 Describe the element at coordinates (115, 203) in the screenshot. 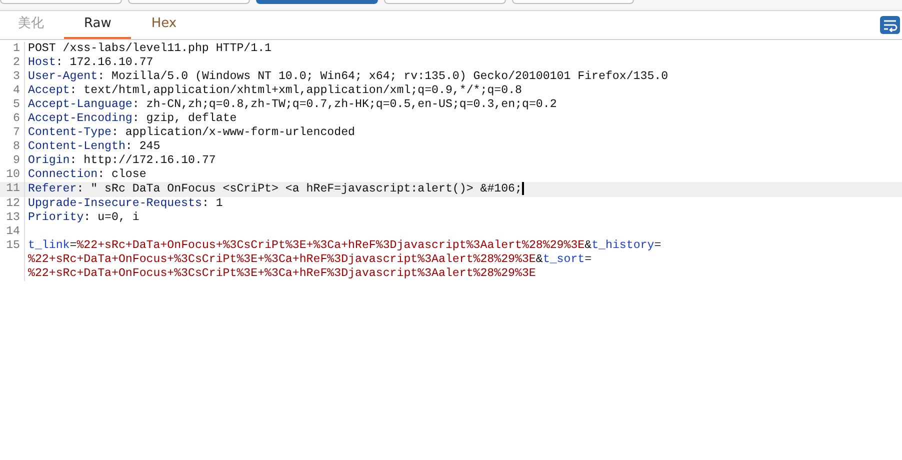

I see `header-name: Upgrade-Insecure-Requests` at that location.